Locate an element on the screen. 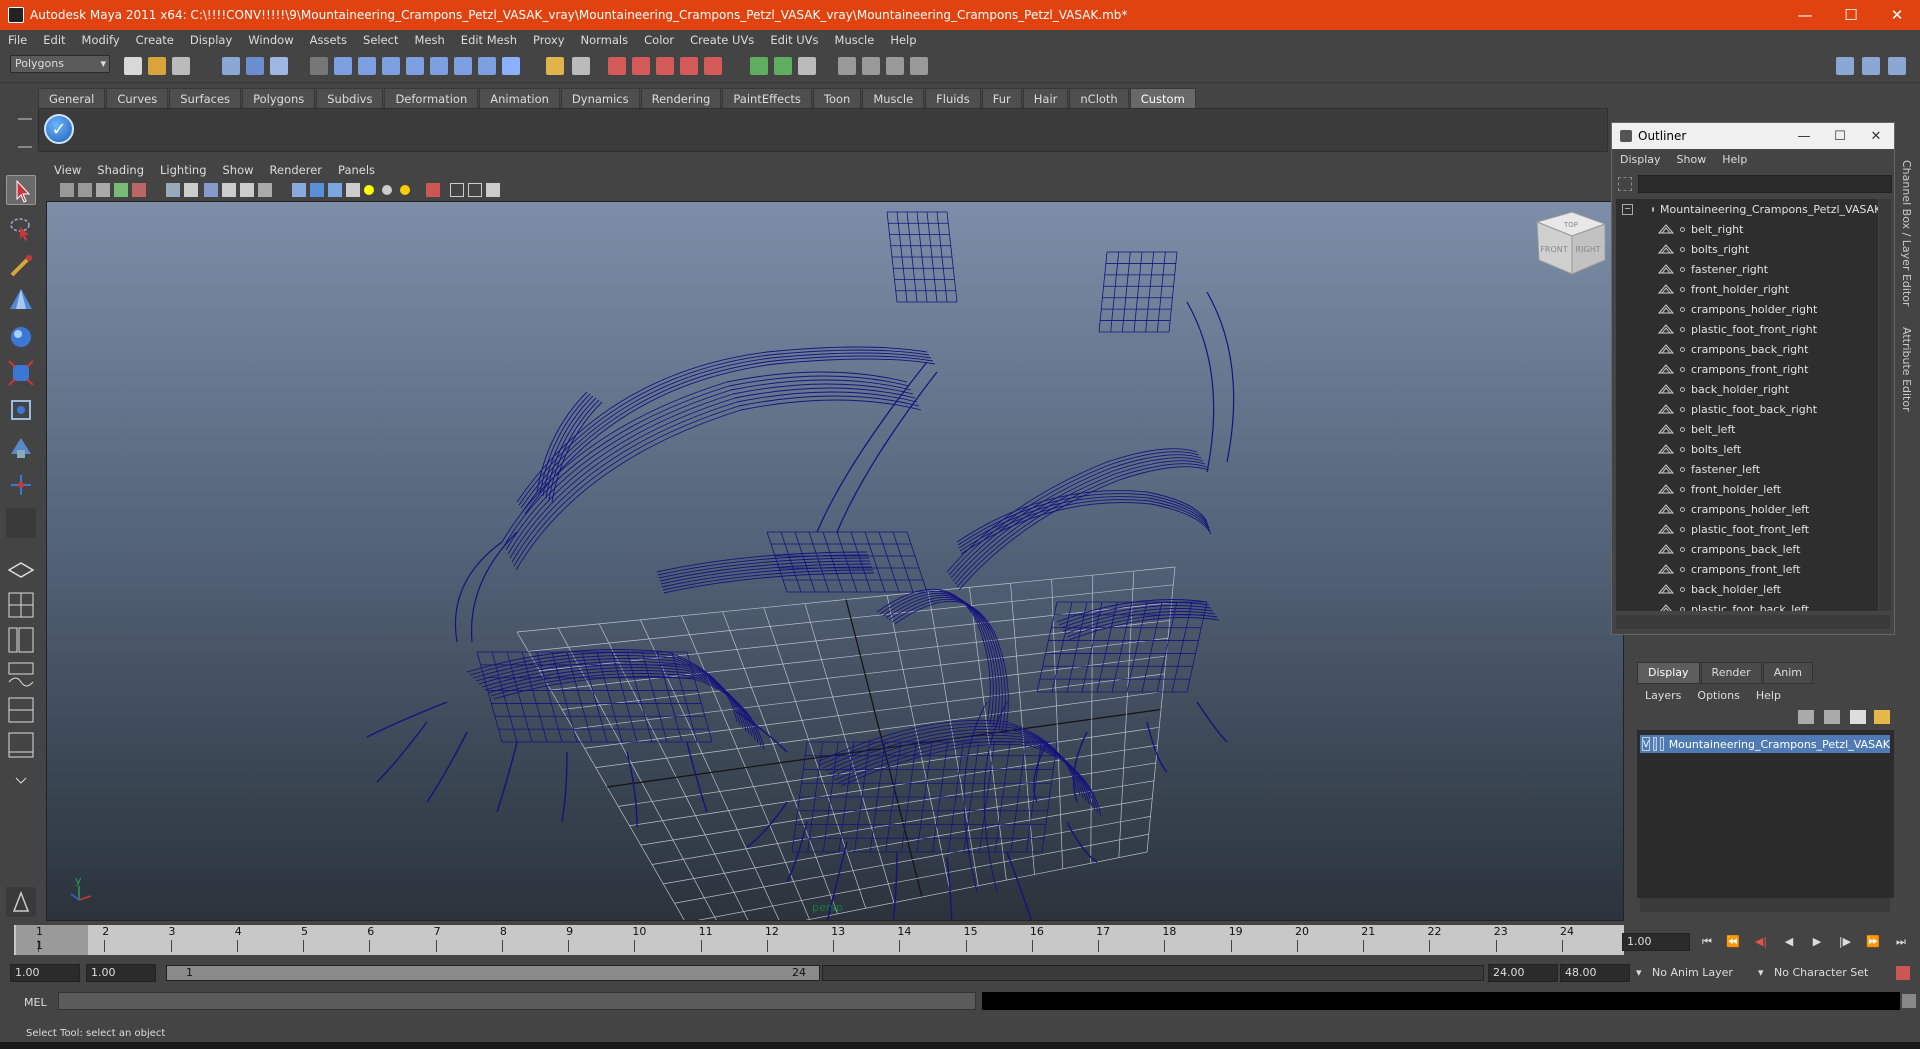  side-tab-attribute-editor: Attribute Editor is located at coordinates (1906, 369).